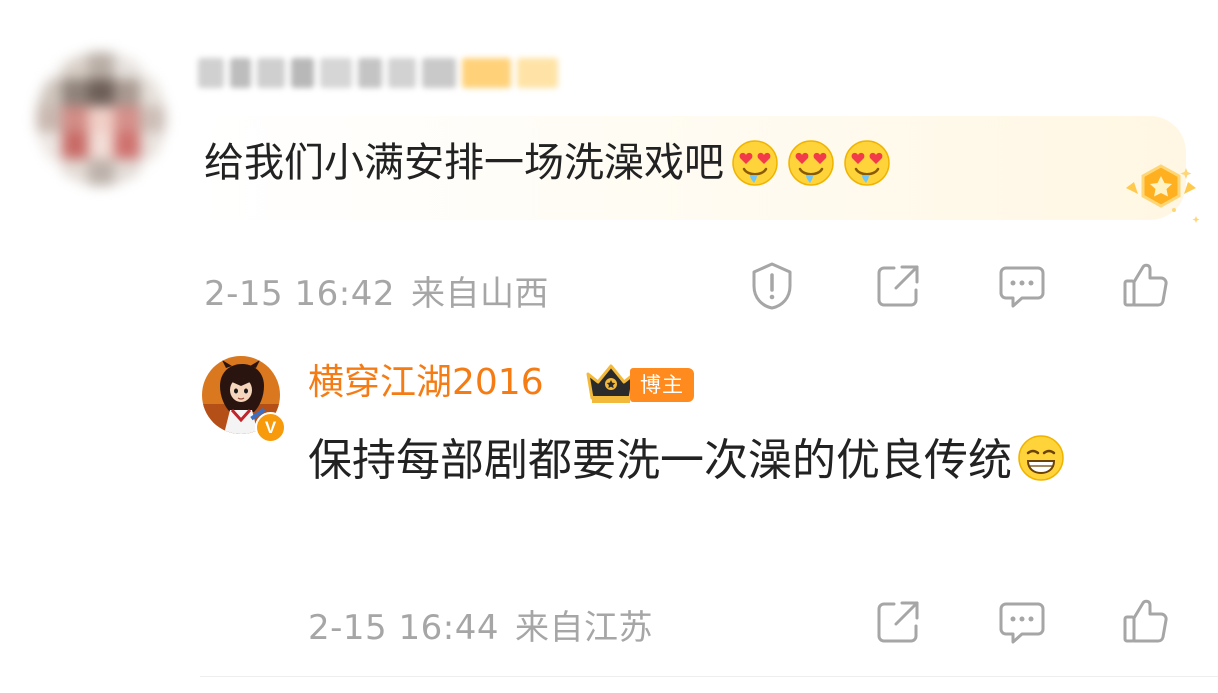  I want to click on comment-text: 给我们小满安排一场洗澡戏吧, so click(464, 163).